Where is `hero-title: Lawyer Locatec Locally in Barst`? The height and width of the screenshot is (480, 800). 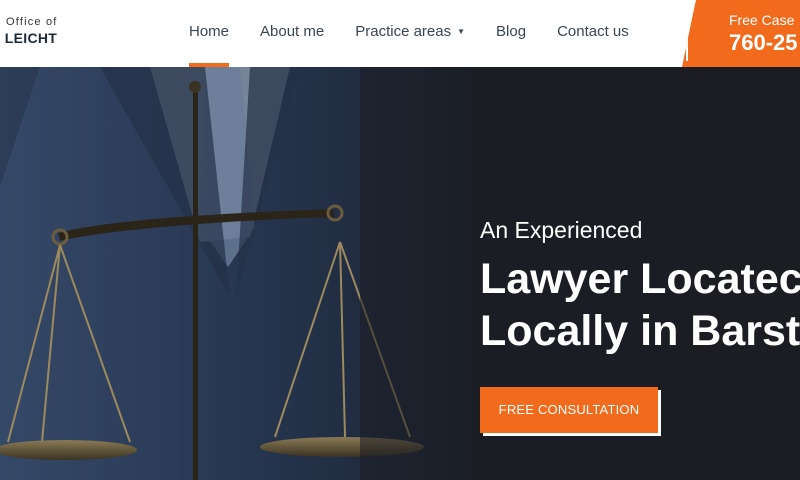 hero-title: Lawyer Locatec Locally in Barst is located at coordinates (640, 305).